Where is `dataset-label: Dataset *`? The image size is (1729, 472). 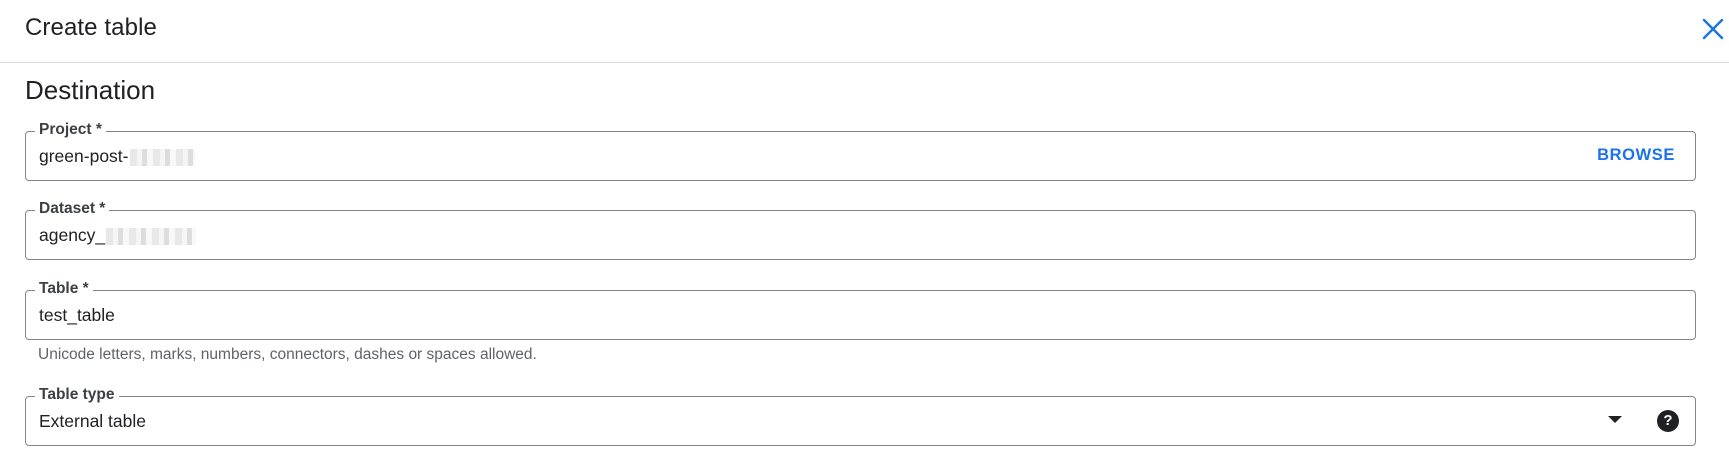 dataset-label: Dataset * is located at coordinates (72, 209).